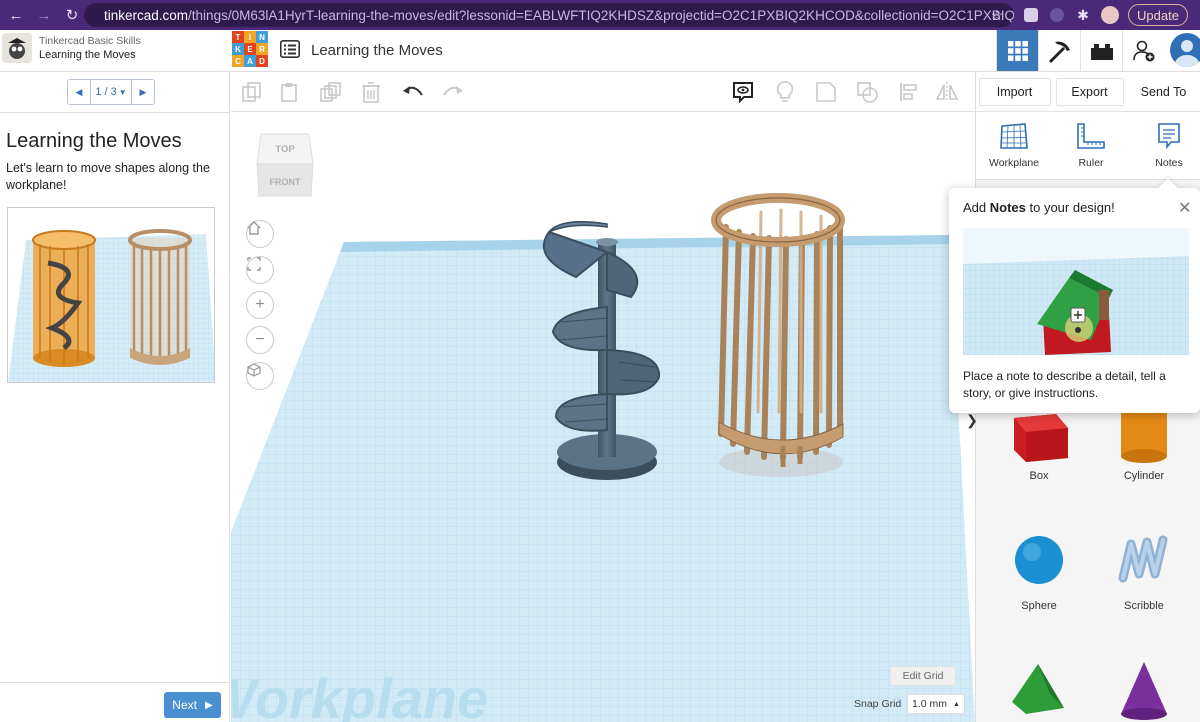 The image size is (1200, 722). I want to click on course-title: Tinkercad Basic Skills, so click(90, 41).